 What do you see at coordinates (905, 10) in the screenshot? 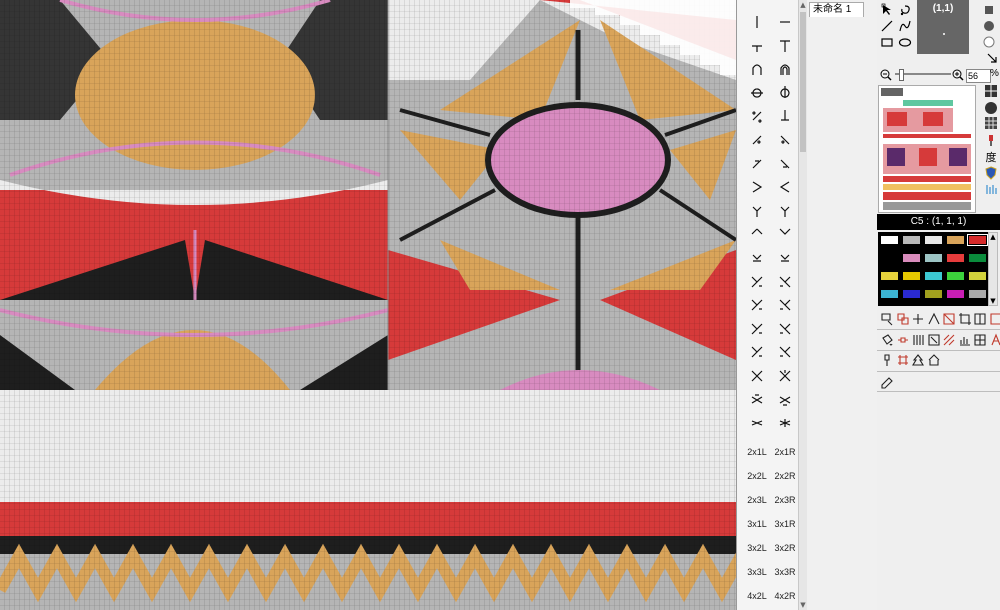
I see `lasso-icon` at bounding box center [905, 10].